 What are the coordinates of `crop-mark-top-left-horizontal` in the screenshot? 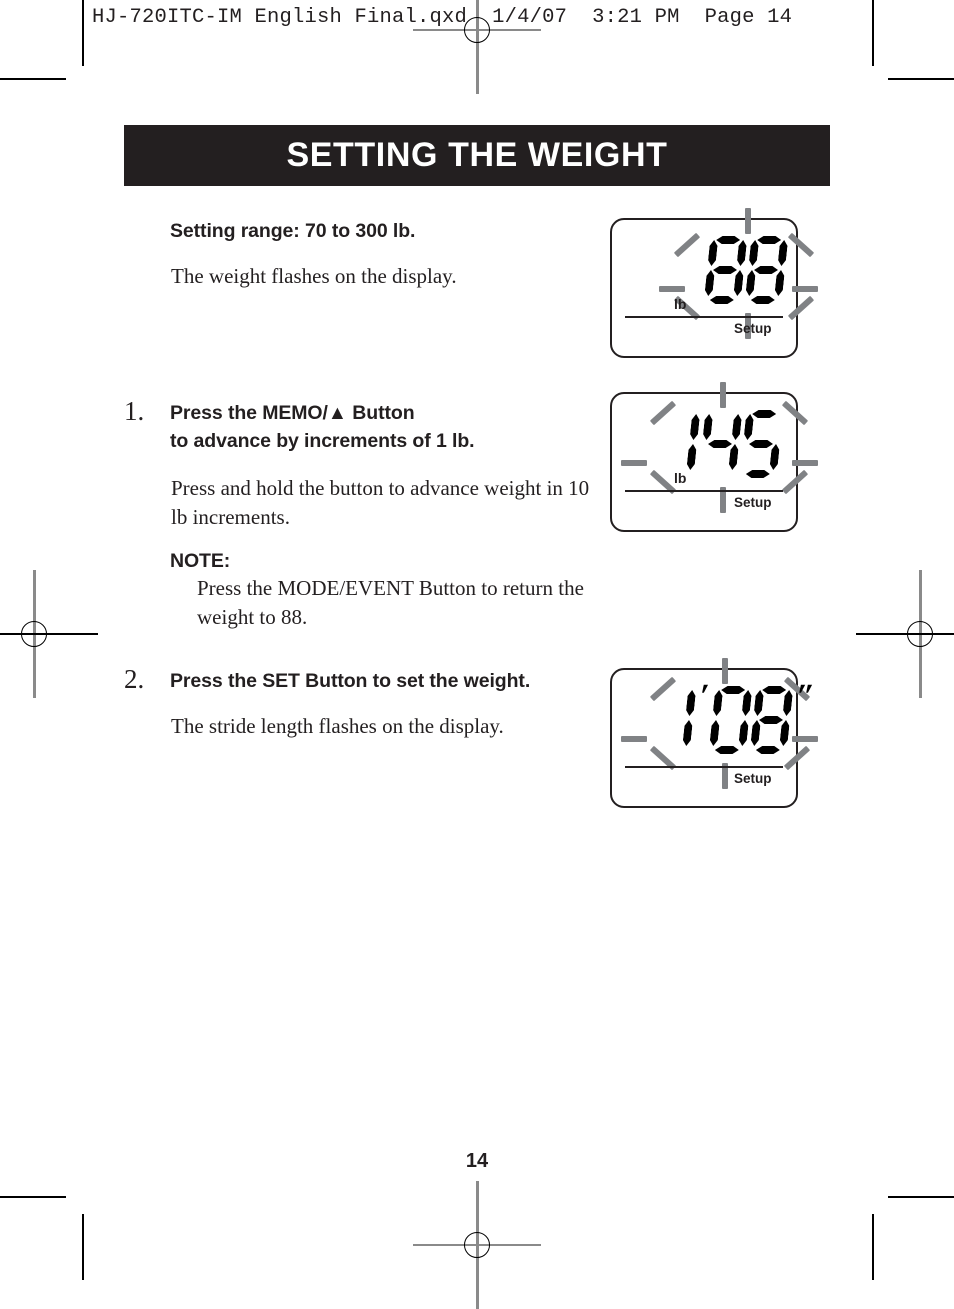 It's located at (33, 79).